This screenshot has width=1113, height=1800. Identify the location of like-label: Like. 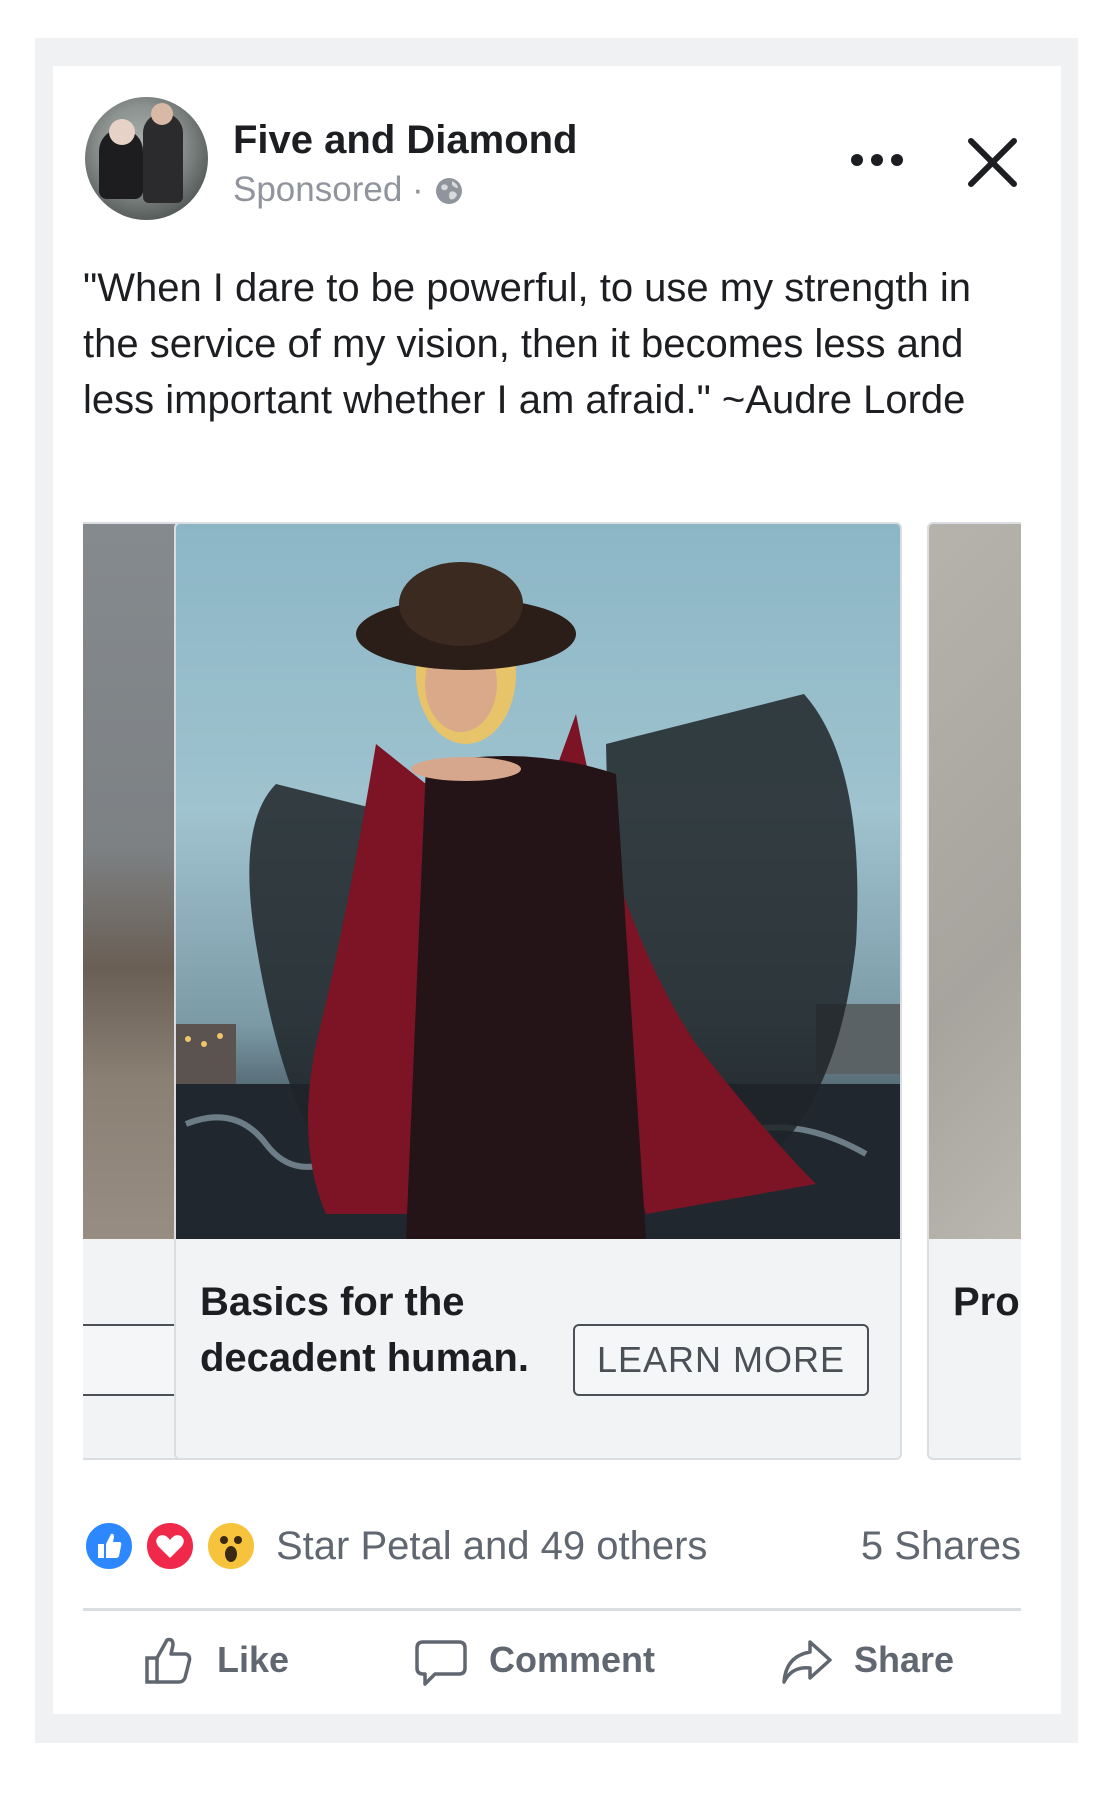
(253, 1659).